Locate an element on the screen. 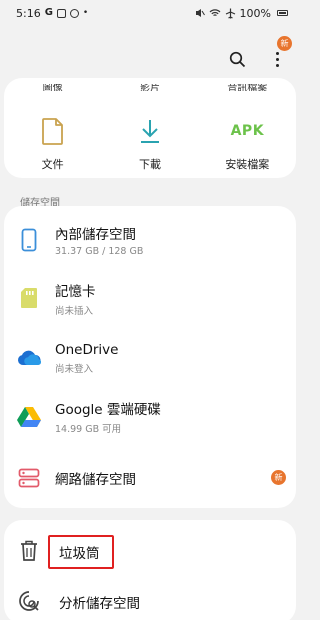  storage-item-google-drive: Google 雲端硬碟 14.99 GB 可用 is located at coordinates (150, 416).